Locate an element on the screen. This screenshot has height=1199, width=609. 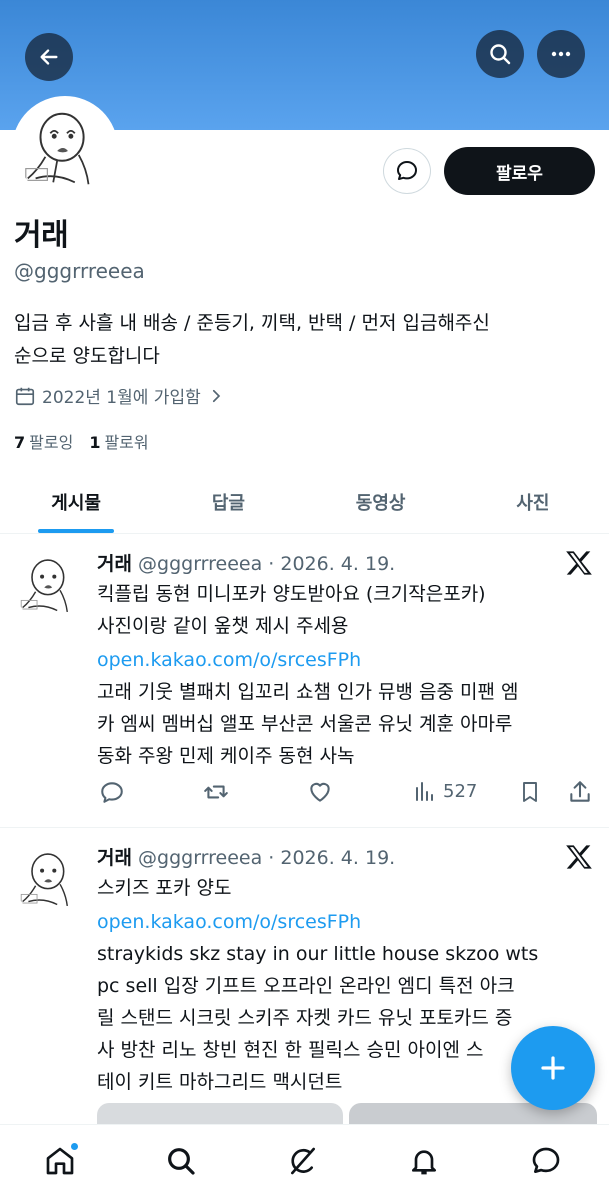
back-arrow-icon is located at coordinates (49, 57).